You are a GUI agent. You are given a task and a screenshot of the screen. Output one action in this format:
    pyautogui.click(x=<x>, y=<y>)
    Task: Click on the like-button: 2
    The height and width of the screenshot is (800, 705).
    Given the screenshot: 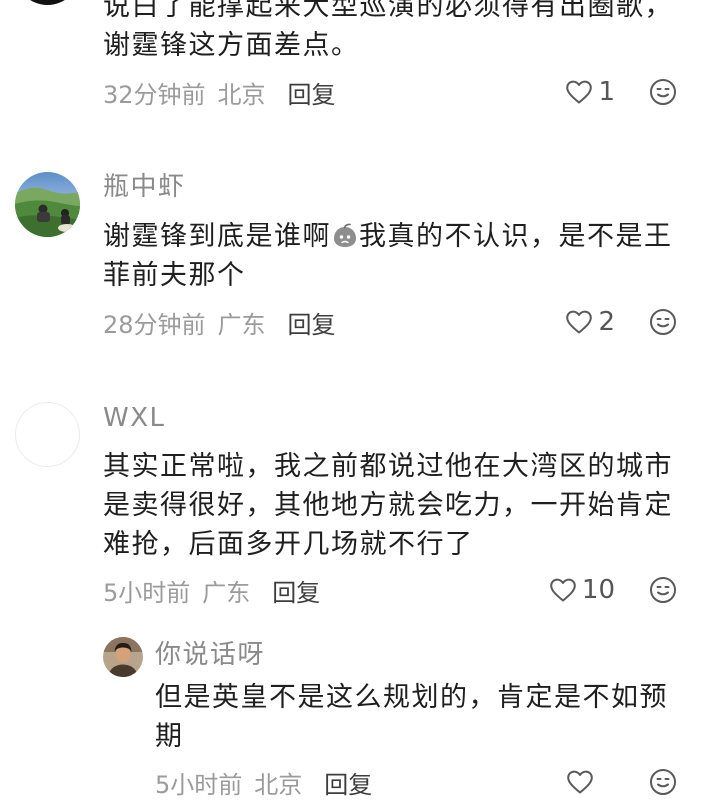 What is the action you would take?
    pyautogui.click(x=590, y=322)
    